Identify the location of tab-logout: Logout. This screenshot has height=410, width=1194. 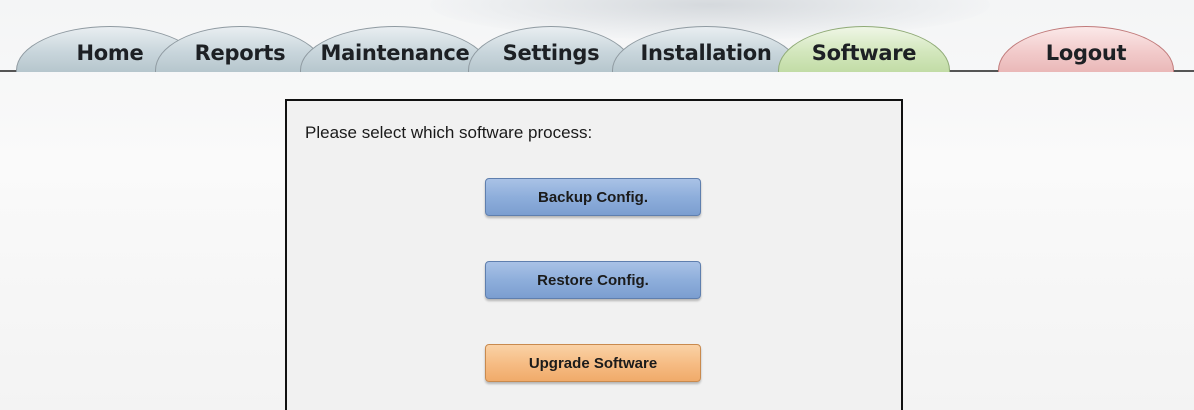
(1086, 49).